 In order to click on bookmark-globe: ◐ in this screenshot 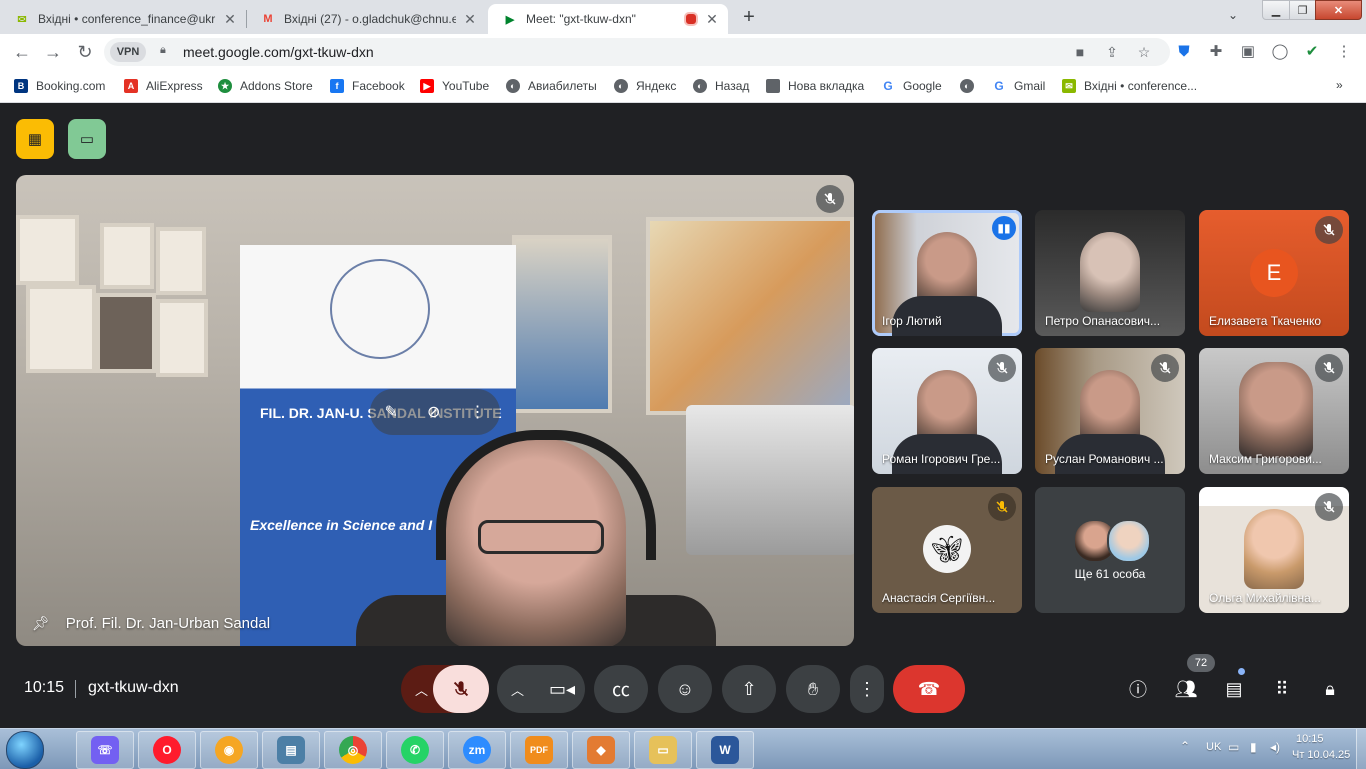, I will do `click(971, 86)`.